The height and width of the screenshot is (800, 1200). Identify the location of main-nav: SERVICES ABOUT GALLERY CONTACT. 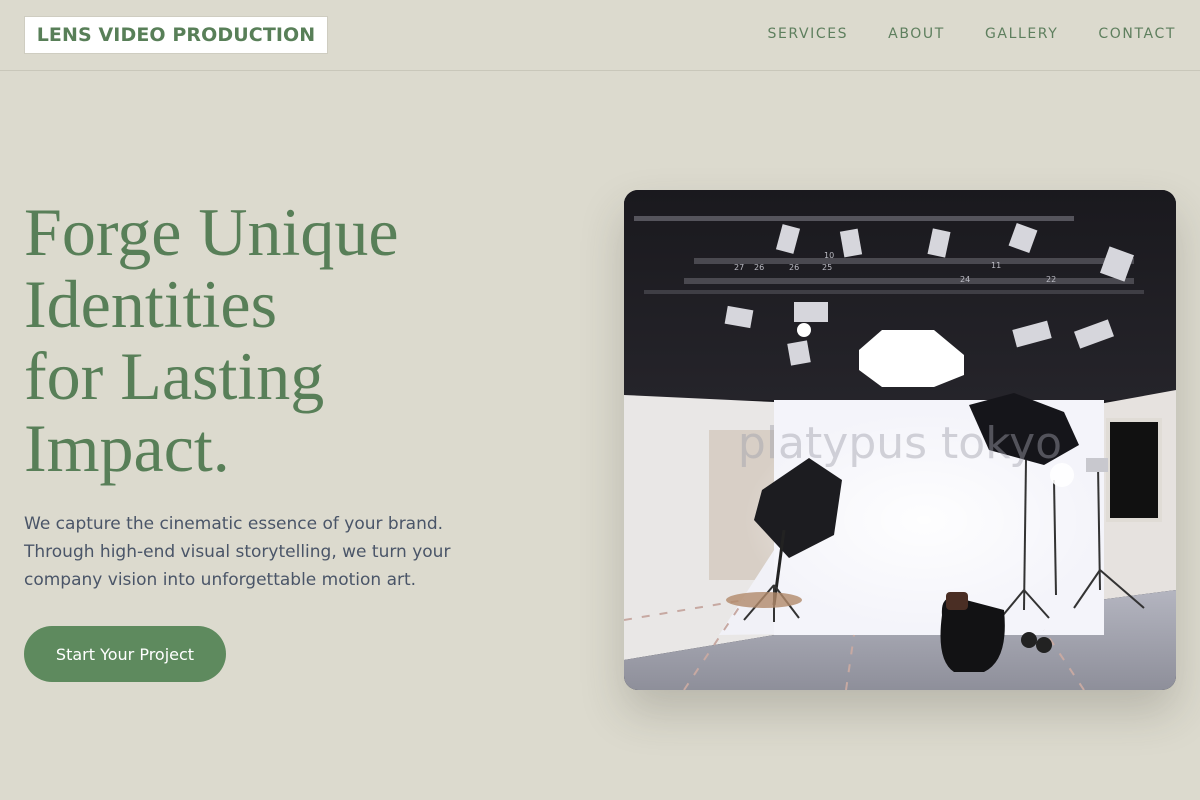
(971, 34).